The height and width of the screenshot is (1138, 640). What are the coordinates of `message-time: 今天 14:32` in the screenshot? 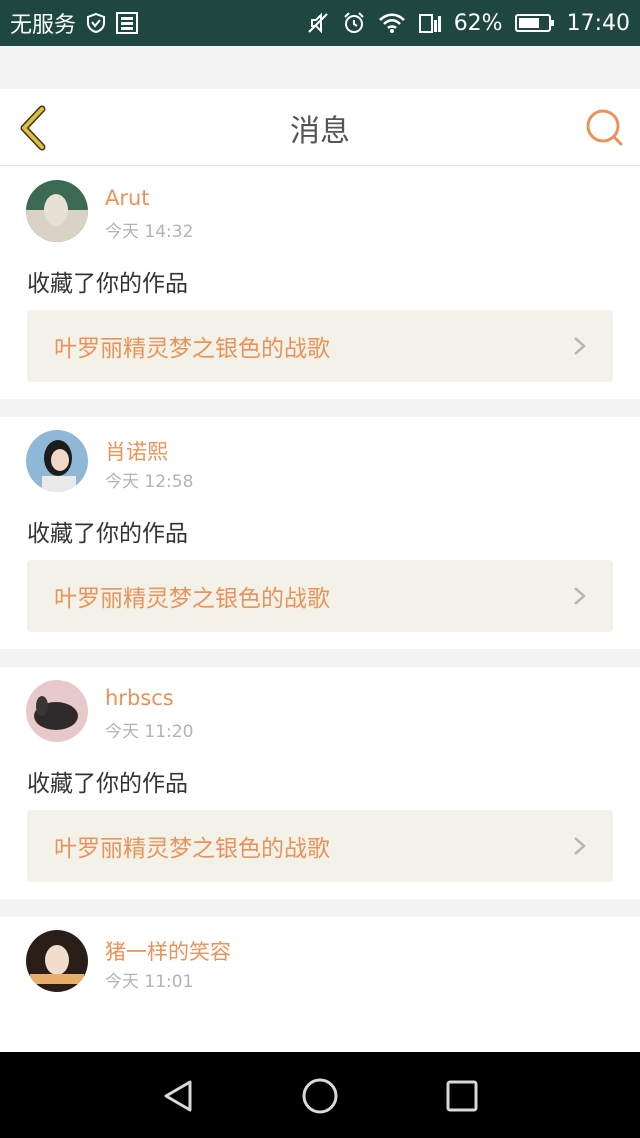 It's located at (149, 232).